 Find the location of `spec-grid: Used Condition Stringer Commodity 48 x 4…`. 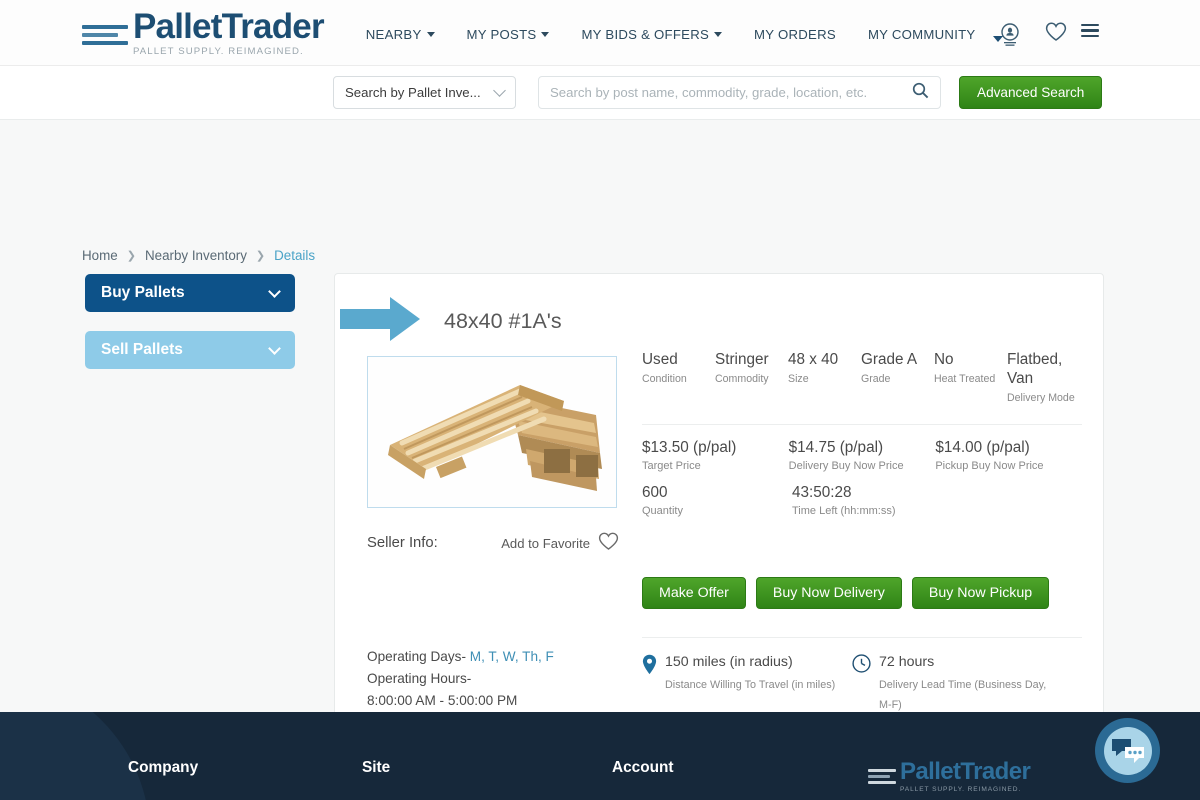

spec-grid: Used Condition Stringer Commodity 48 x 4… is located at coordinates (862, 378).